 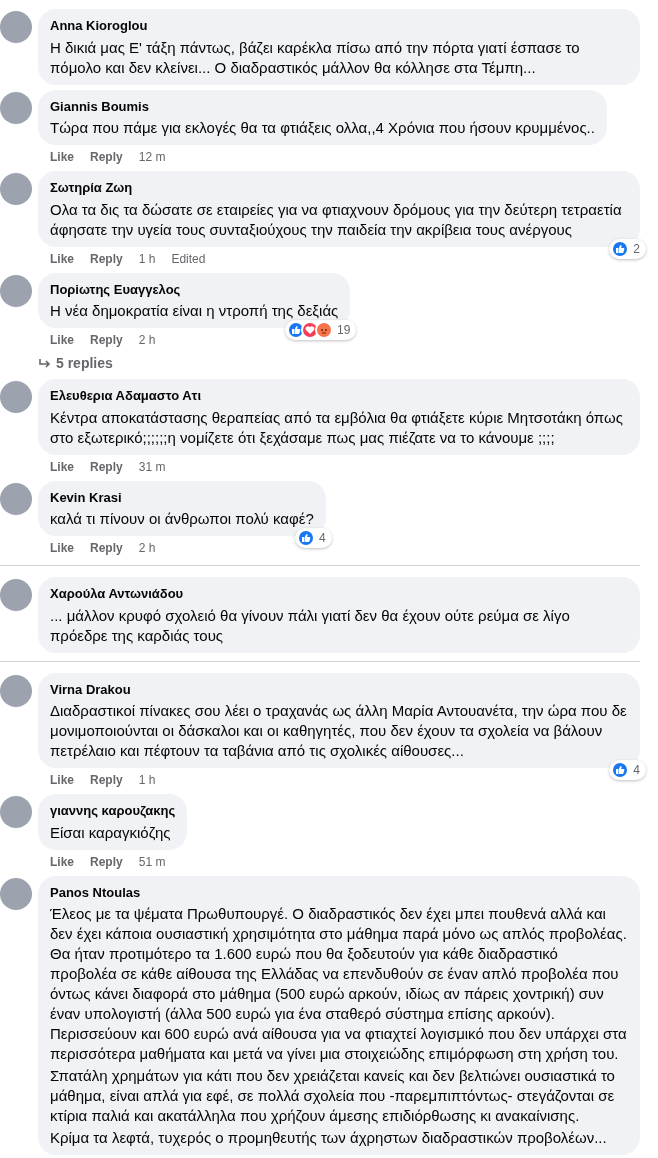 What do you see at coordinates (333, 1096) in the screenshot?
I see `comment-text: Σπατάλη χρημάτων για κάτι που δεν χρειάζεται κανείς και δεν βελτιώνει ουσιαστικά το μάθημα, είναι απλά για εφέ, σε πολλά σχολεία που -παρεμπιπτόντως- στεγάζονται σε κτίρια παλιά και ακατάλληλα που χρήζουν άμεσης επιδιόρθωσης κι ανακαίνισης.` at bounding box center [333, 1096].